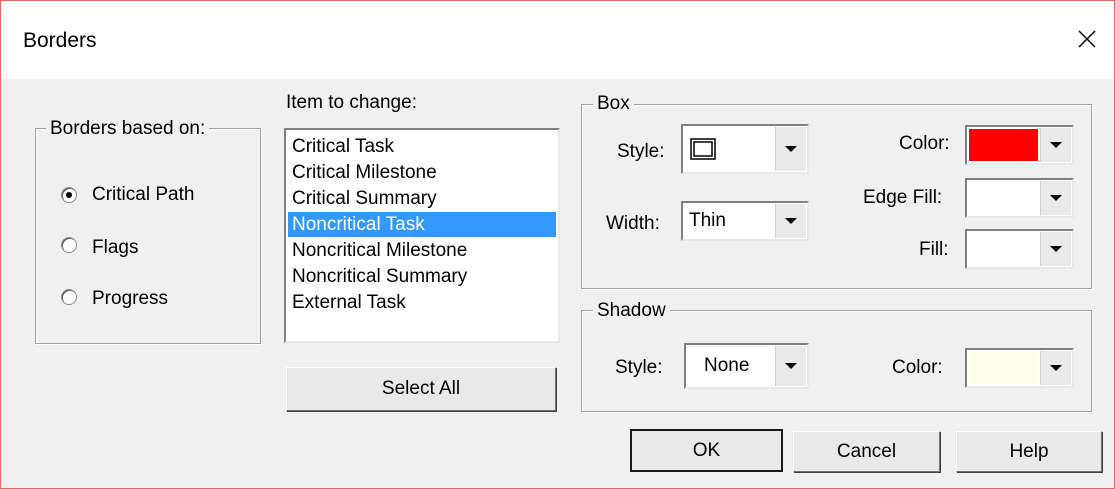  What do you see at coordinates (69, 195) in the screenshot?
I see `radio-critical-path` at bounding box center [69, 195].